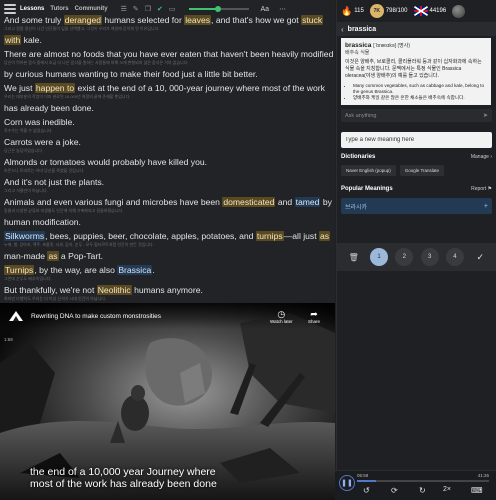 The width and height of the screenshot is (496, 500). Describe the element at coordinates (55, 298) in the screenshot. I see `translation-line: 하지만 다행히도 우리는 더 이상 신석기 시대 인간이 아닙니다.` at that location.